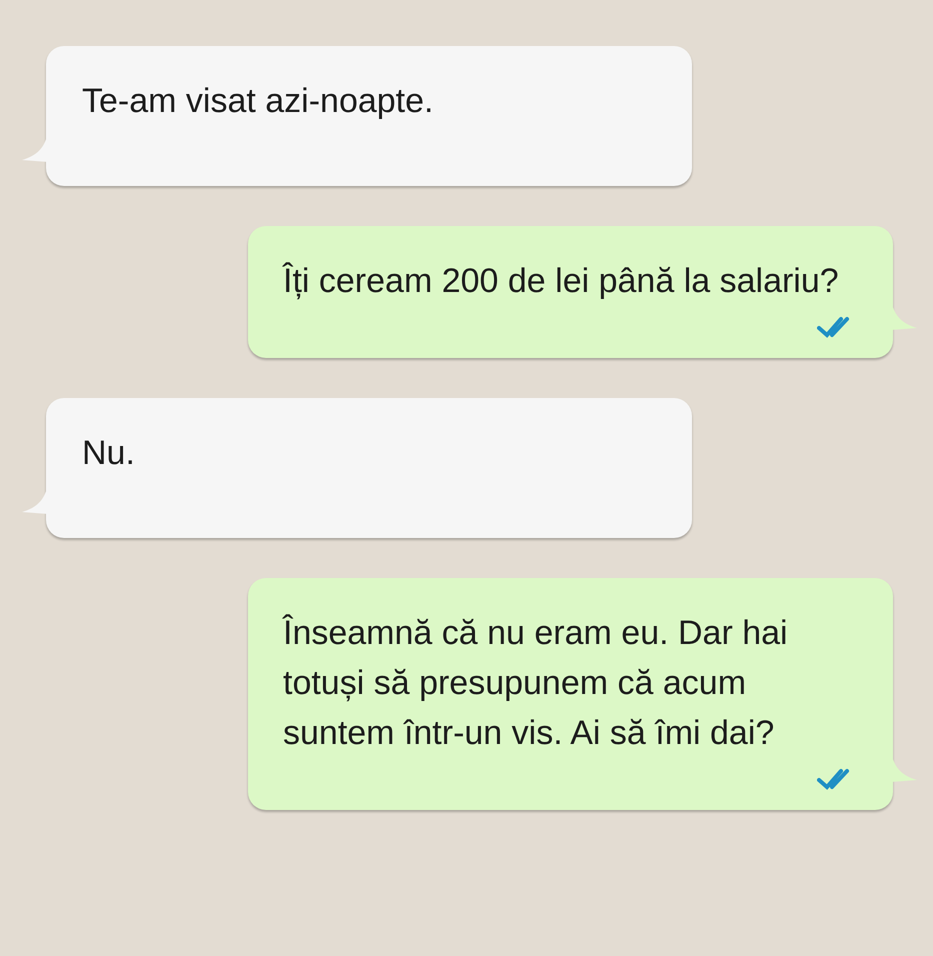 This screenshot has width=933, height=956. Describe the element at coordinates (258, 101) in the screenshot. I see `message-text: Te-am visat azi-noapte.` at that location.